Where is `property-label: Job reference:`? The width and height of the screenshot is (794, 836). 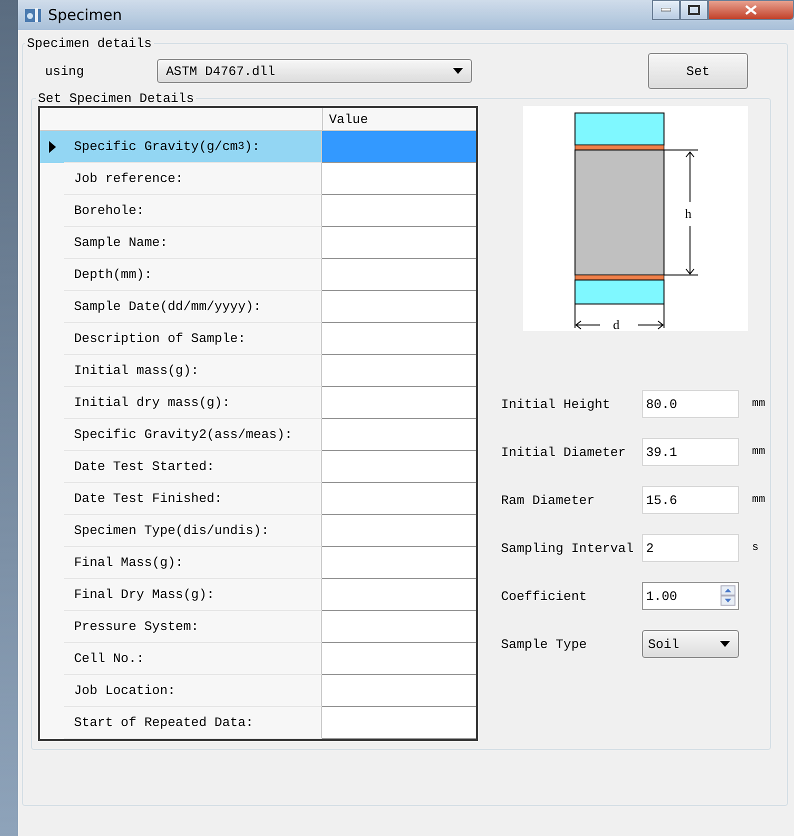
property-label: Job reference: is located at coordinates (193, 179).